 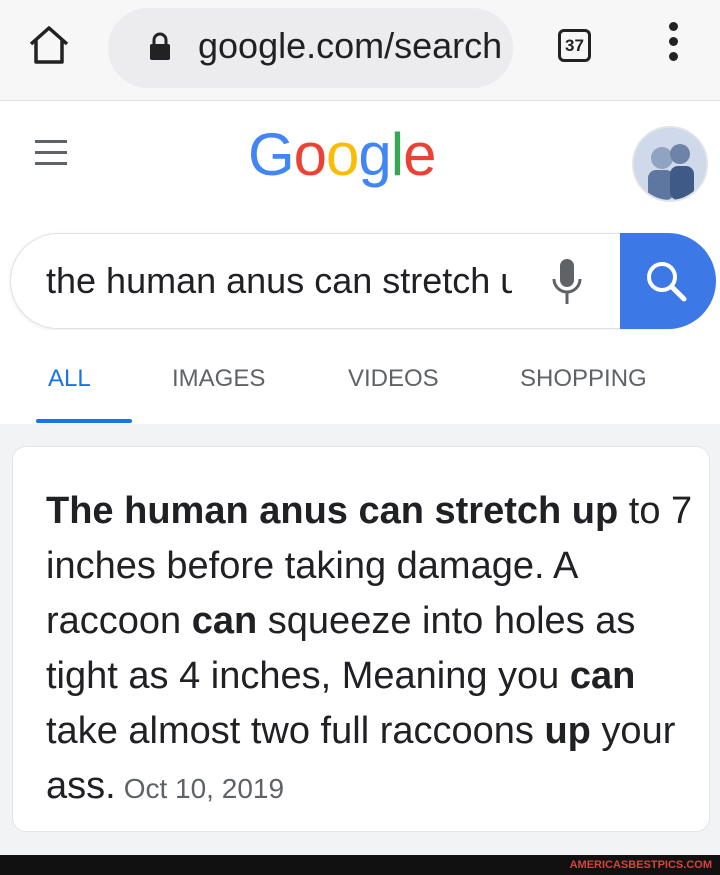 I want to click on more-vert-icon, so click(x=673, y=46).